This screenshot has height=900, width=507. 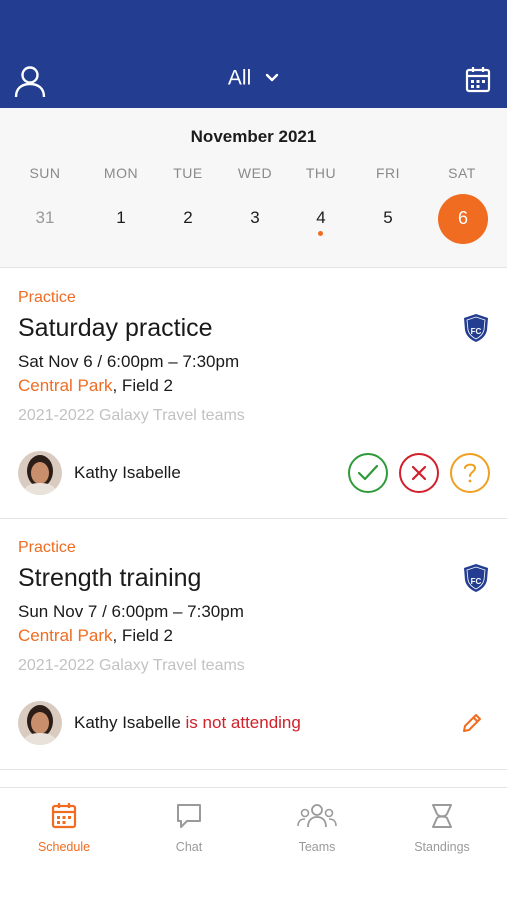 I want to click on weekday-label: SUN, so click(x=45, y=173).